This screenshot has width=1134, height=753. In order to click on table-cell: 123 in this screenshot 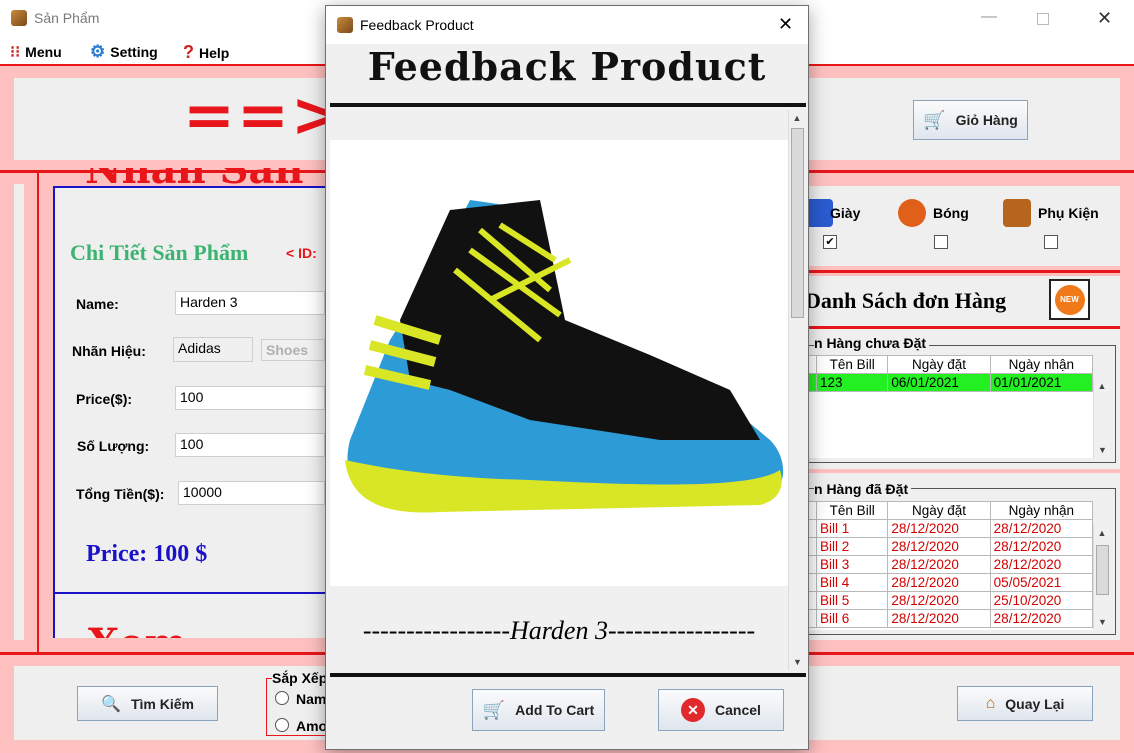, I will do `click(852, 382)`.